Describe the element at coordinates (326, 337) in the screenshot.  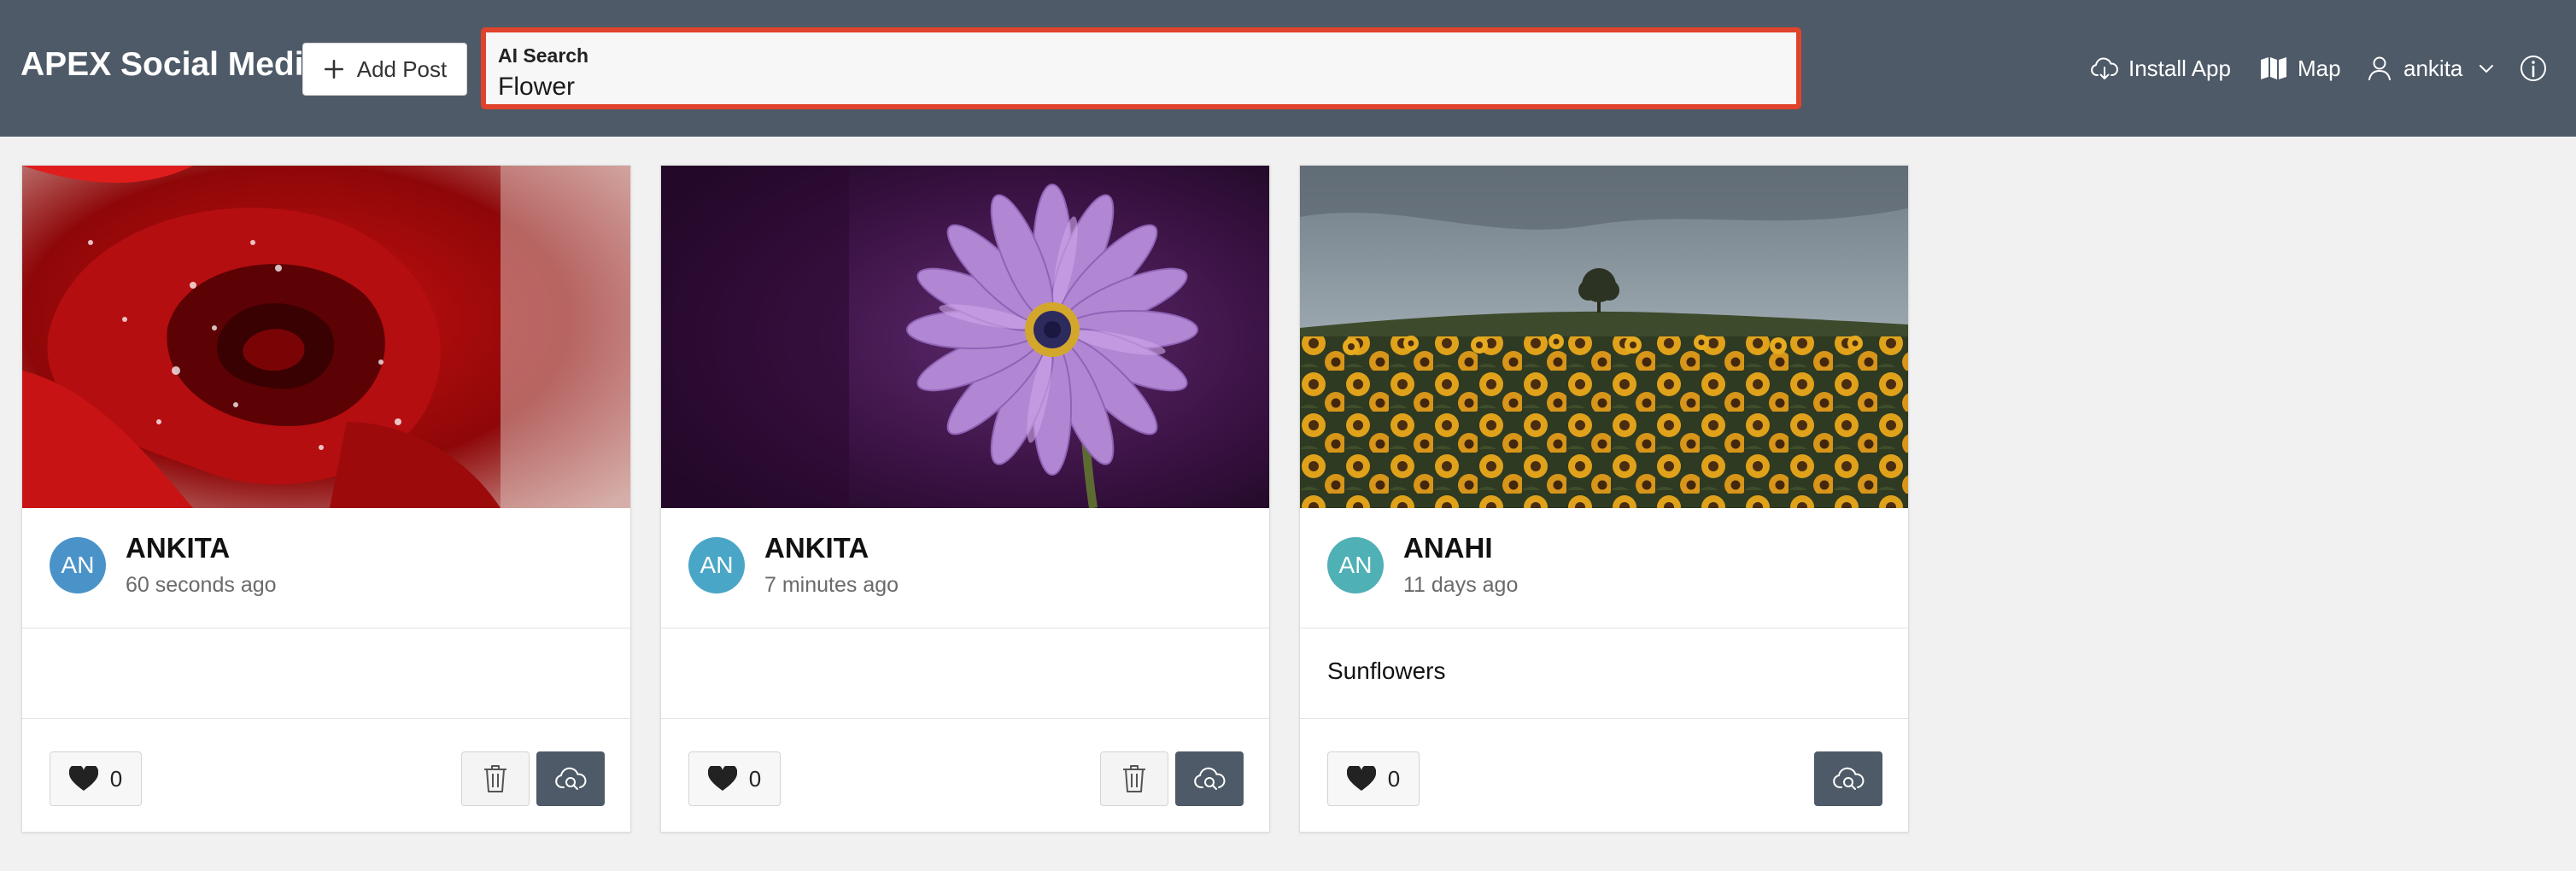
I see `post-image-red-rose` at that location.